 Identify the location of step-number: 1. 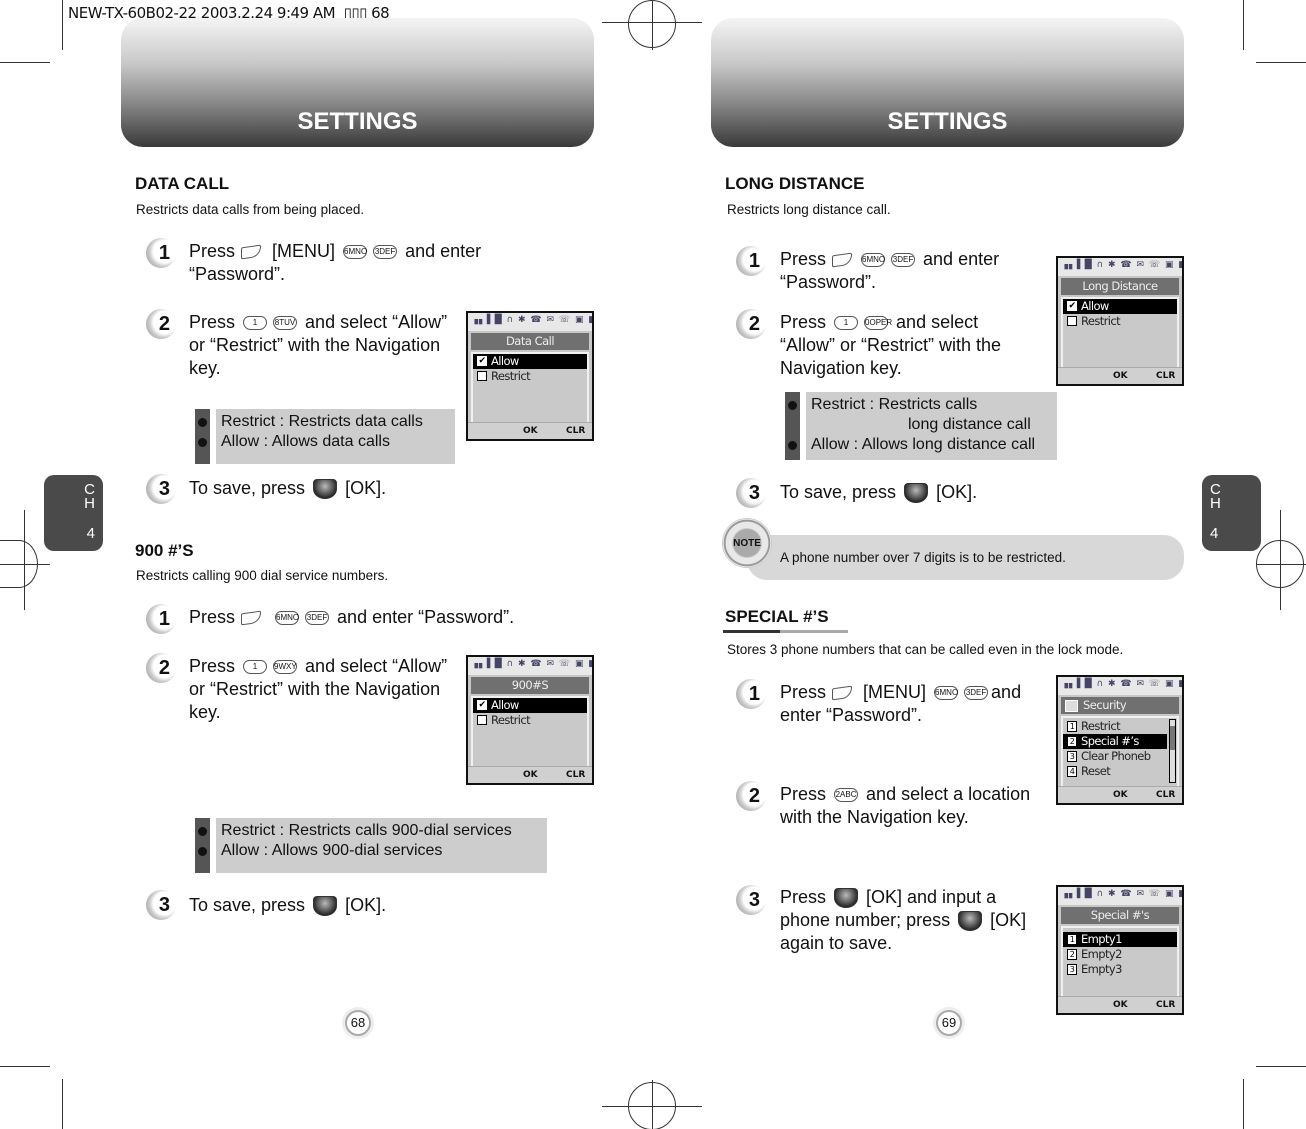
(161, 253).